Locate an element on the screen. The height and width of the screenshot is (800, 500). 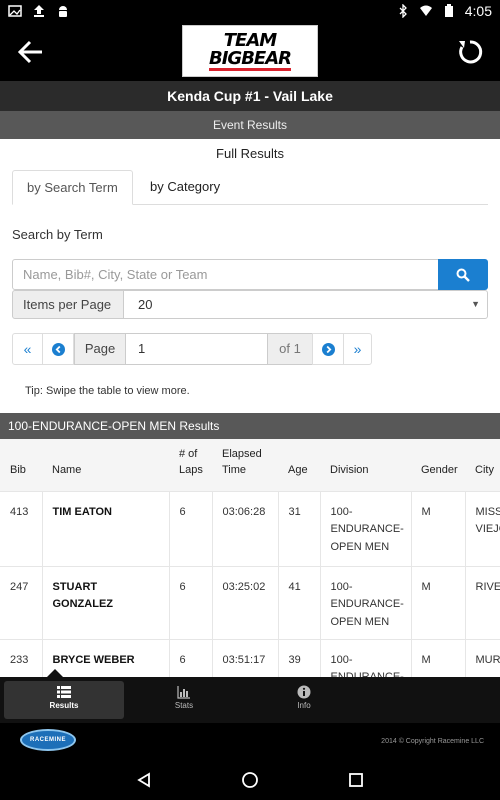
racemine-logo: RACEMINE is located at coordinates (48, 740).